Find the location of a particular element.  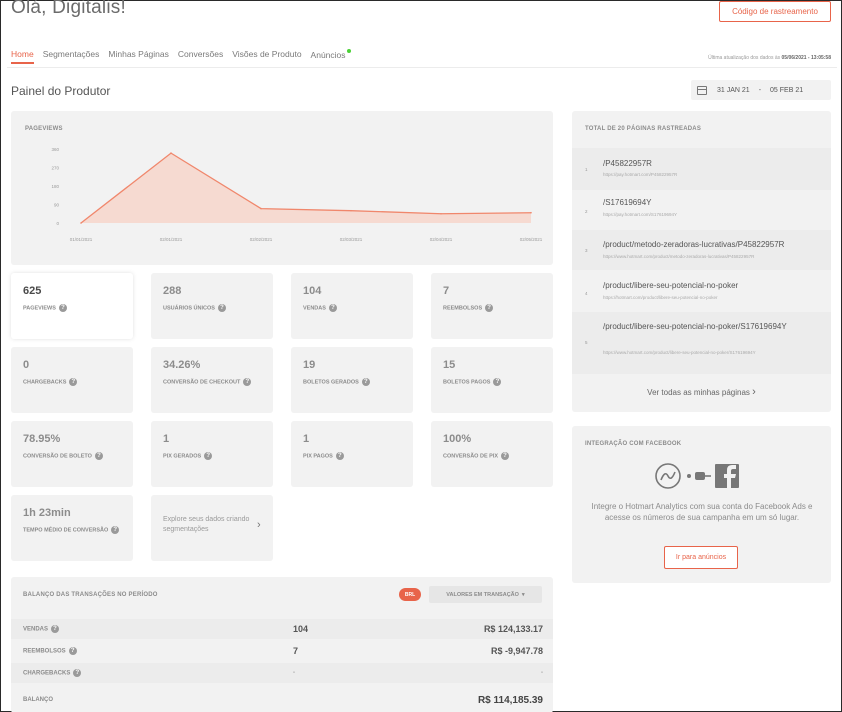

balance-row: VENDAS? 104 R$ 124,133.17 is located at coordinates (282, 629).